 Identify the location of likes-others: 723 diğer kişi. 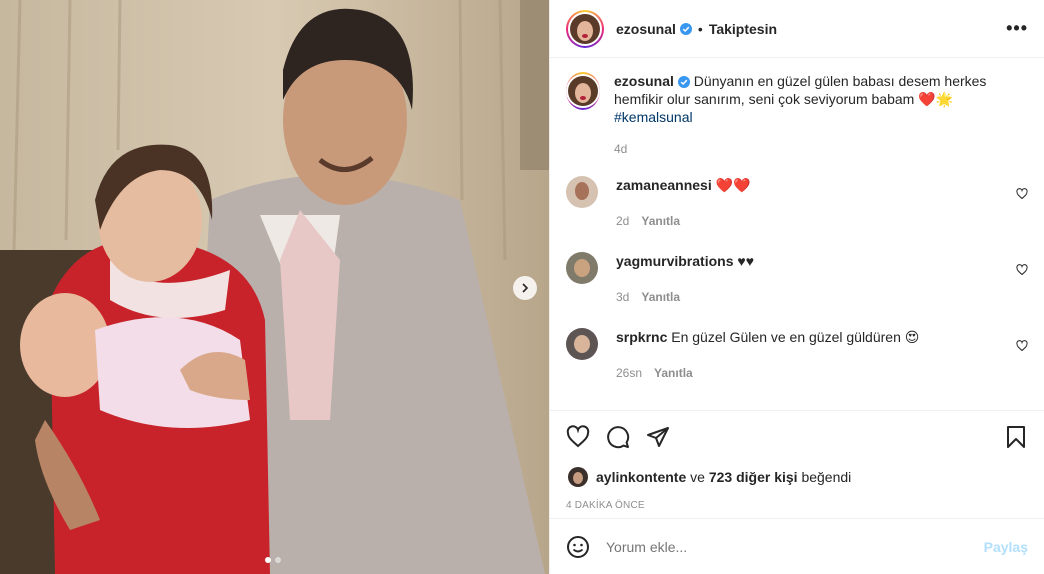
(753, 477).